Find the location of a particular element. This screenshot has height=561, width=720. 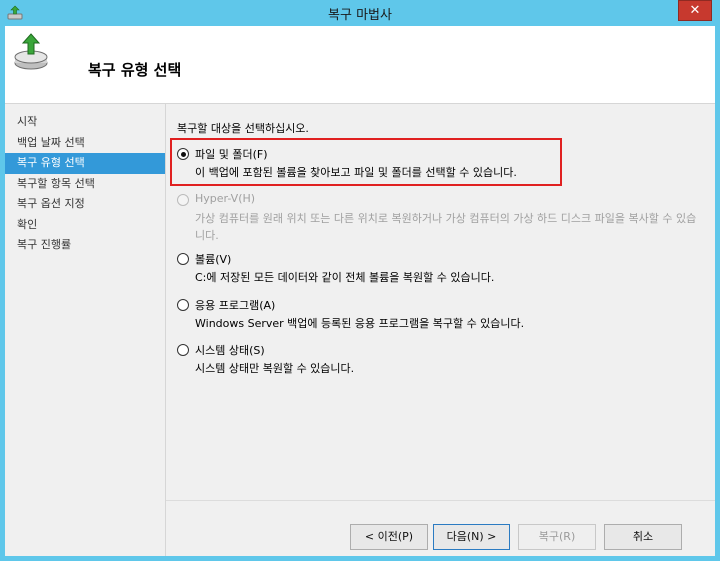

option-label: 볼륨(V) is located at coordinates (213, 259).